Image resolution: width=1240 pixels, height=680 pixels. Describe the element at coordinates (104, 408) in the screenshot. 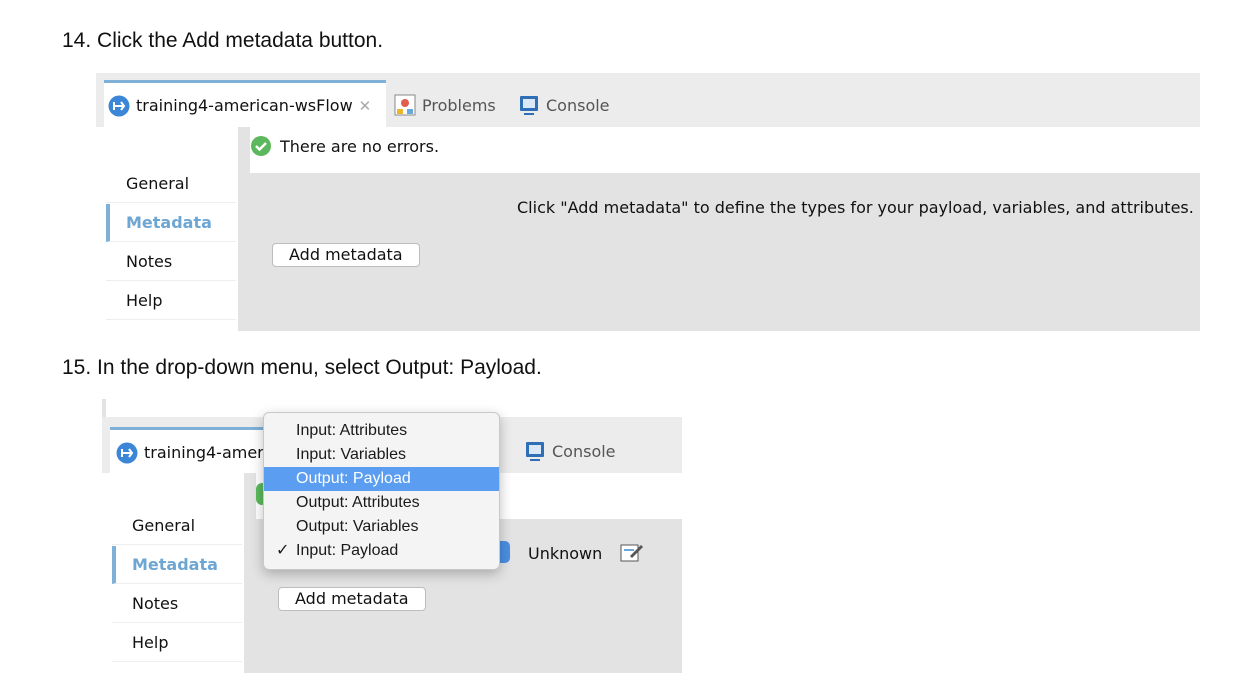

I see `top-edge` at that location.